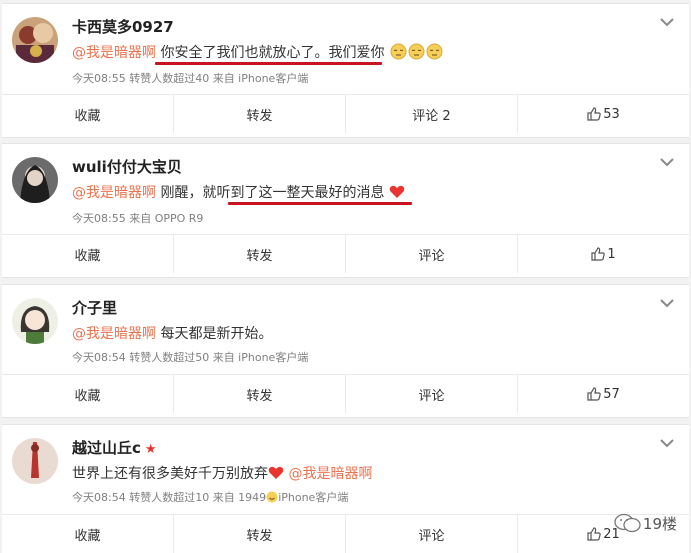 This screenshot has width=691, height=553. I want to click on like-count: 57, so click(611, 394).